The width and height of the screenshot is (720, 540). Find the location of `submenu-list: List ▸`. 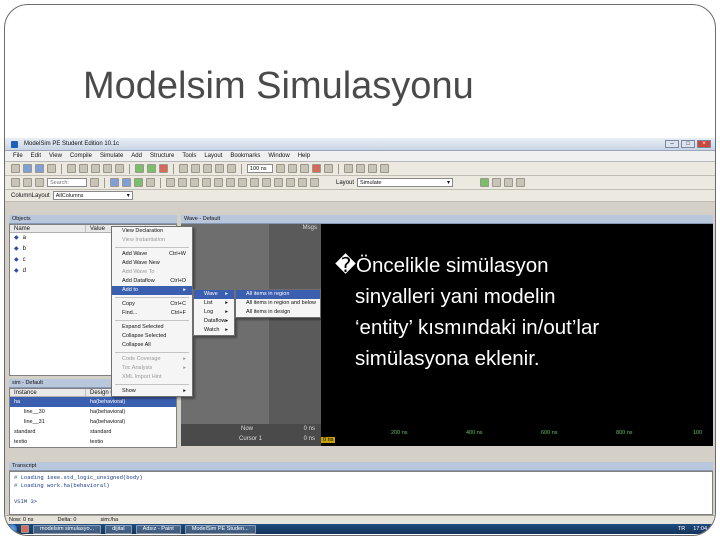

submenu-list: List ▸ is located at coordinates (214, 303).